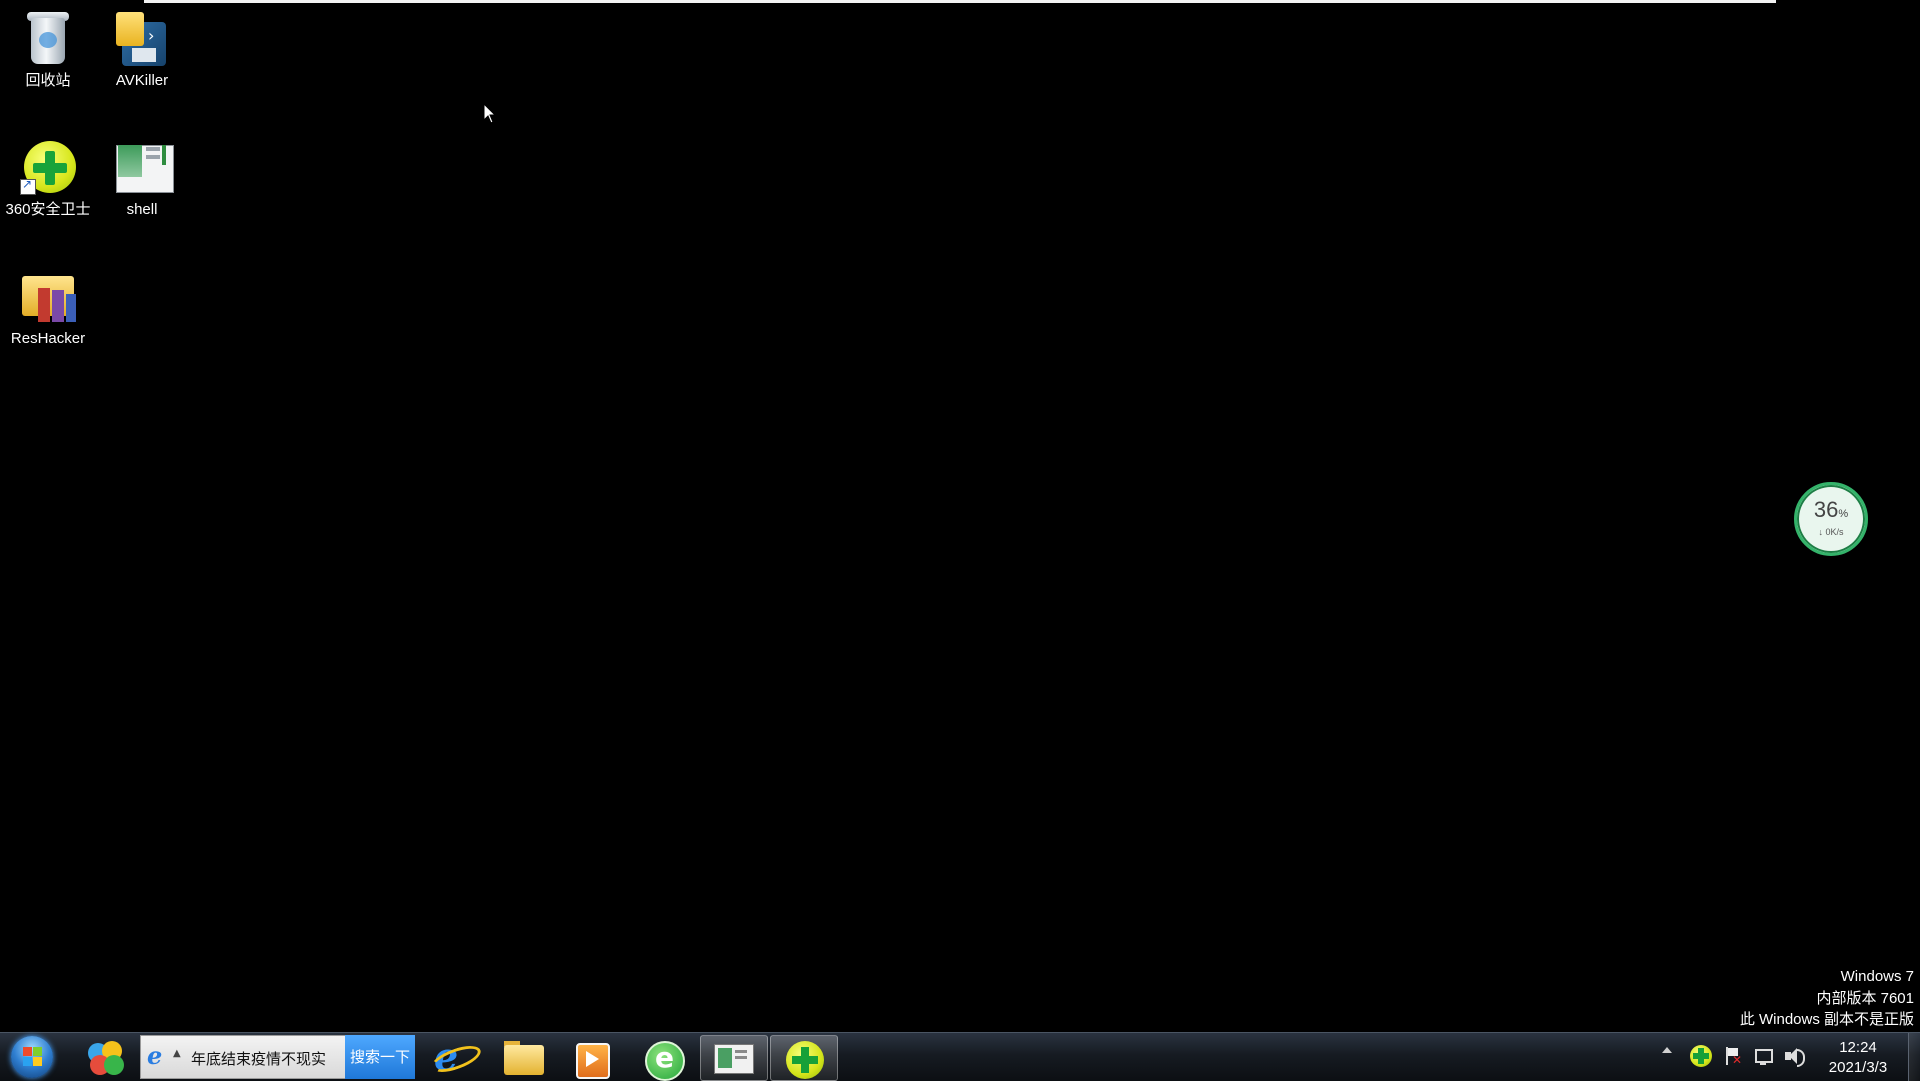 The width and height of the screenshot is (1920, 1081). I want to click on taskbar-360-security, so click(804, 1058).